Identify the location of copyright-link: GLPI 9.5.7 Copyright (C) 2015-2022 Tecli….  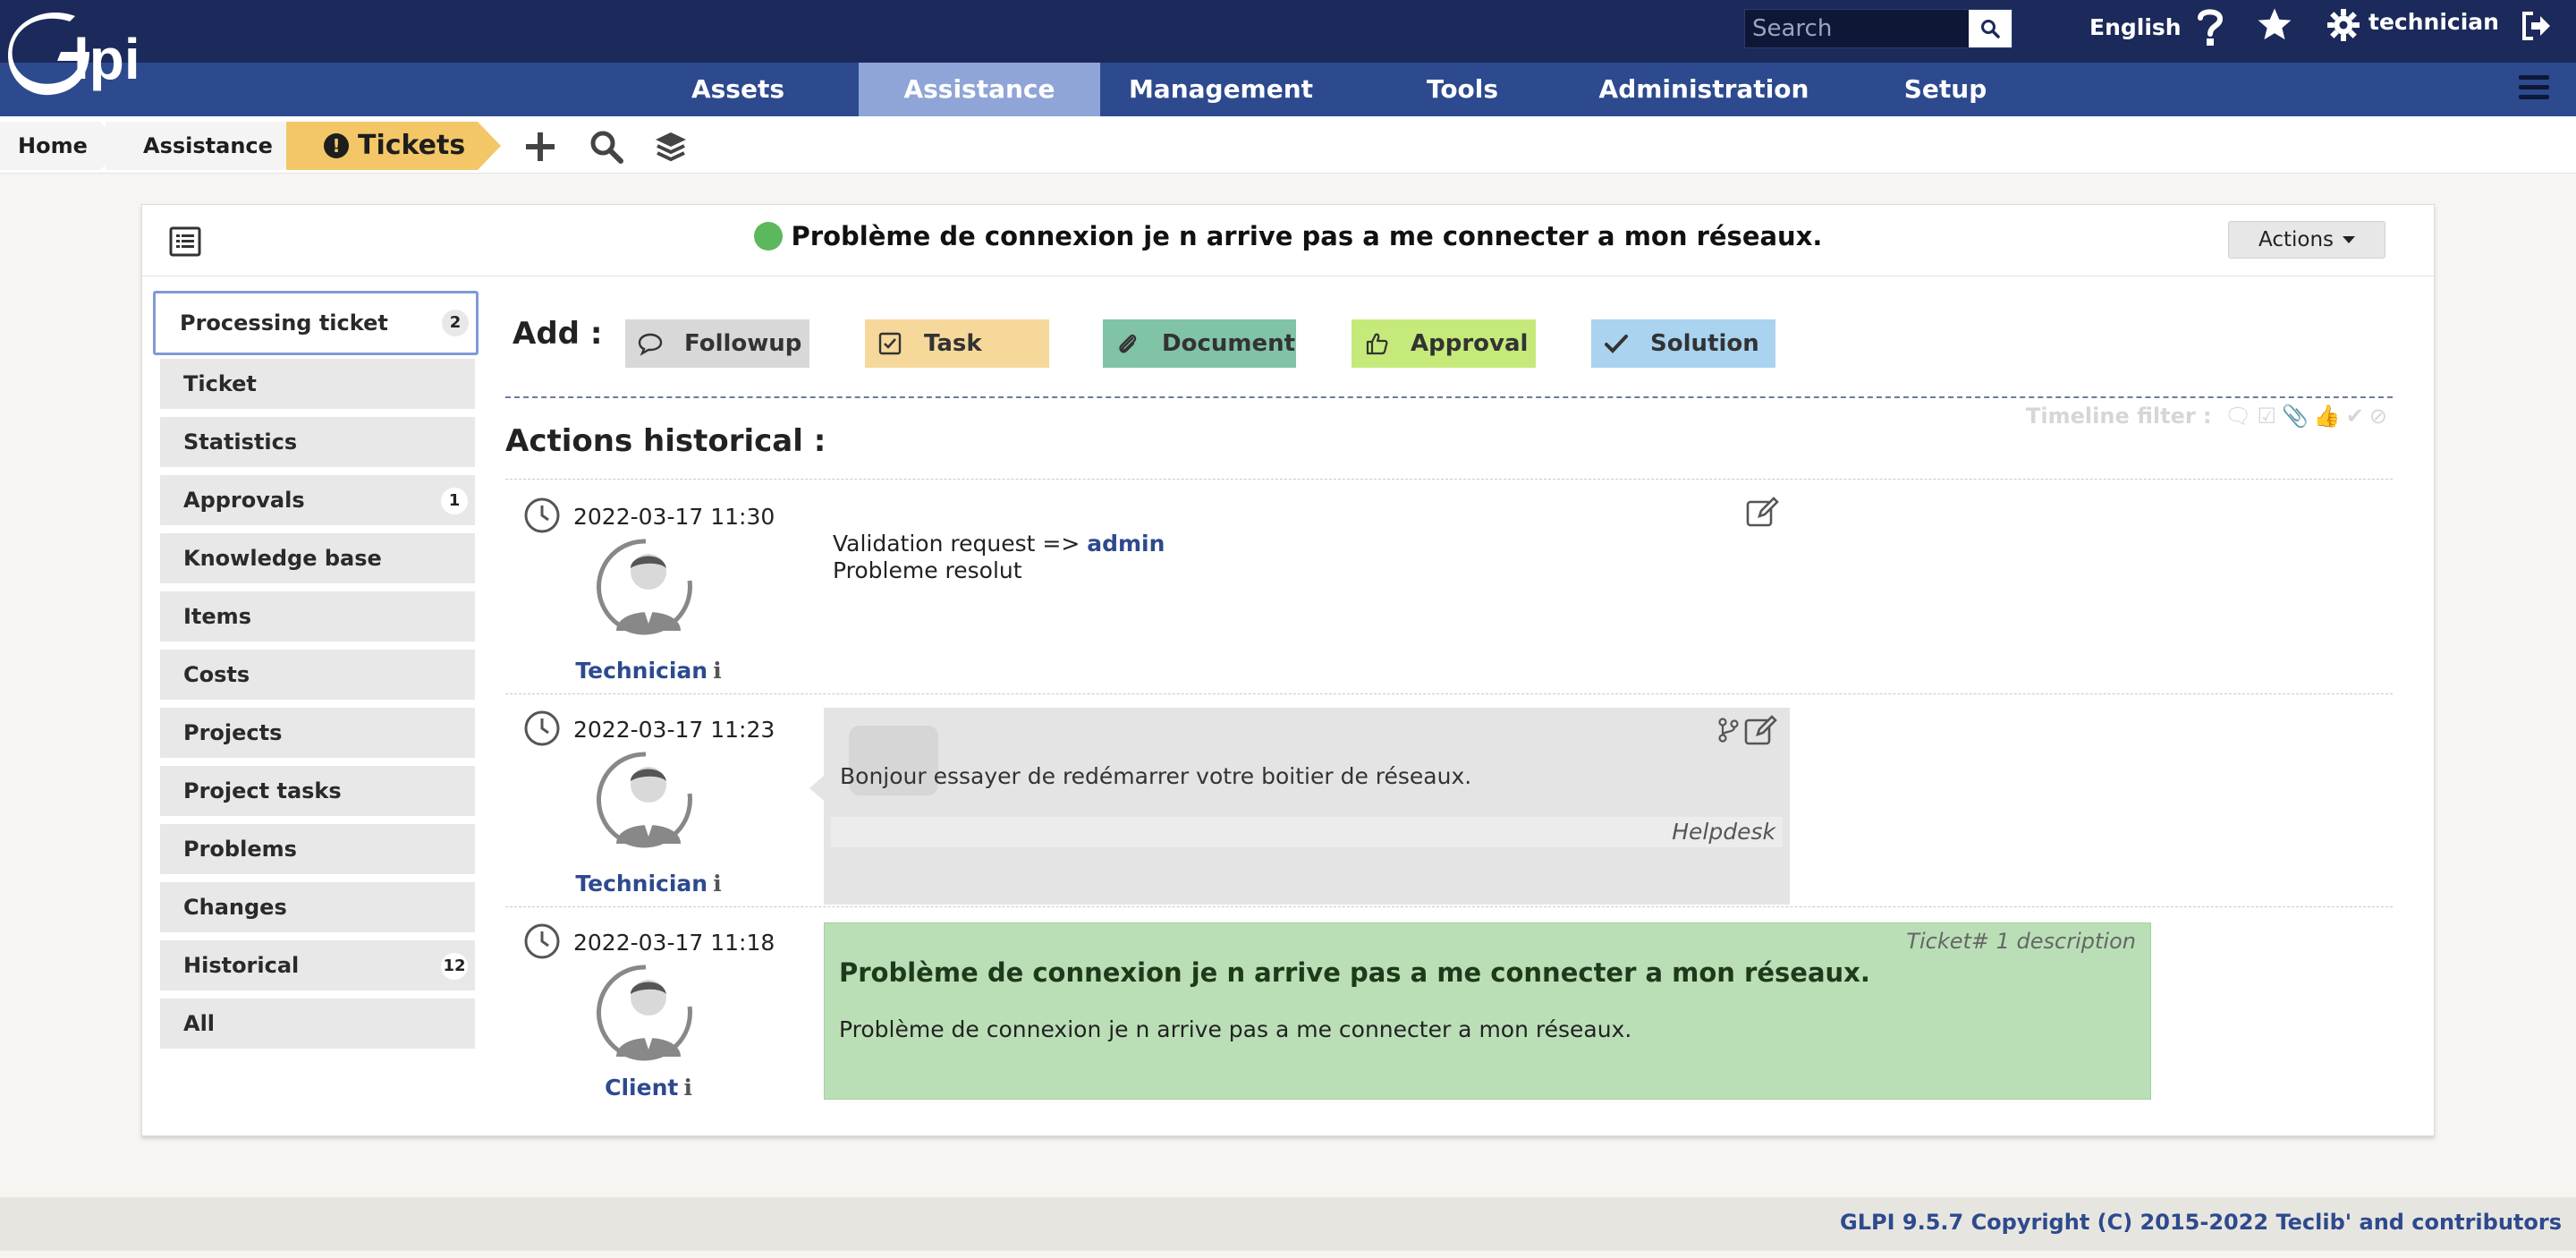
(2201, 1222).